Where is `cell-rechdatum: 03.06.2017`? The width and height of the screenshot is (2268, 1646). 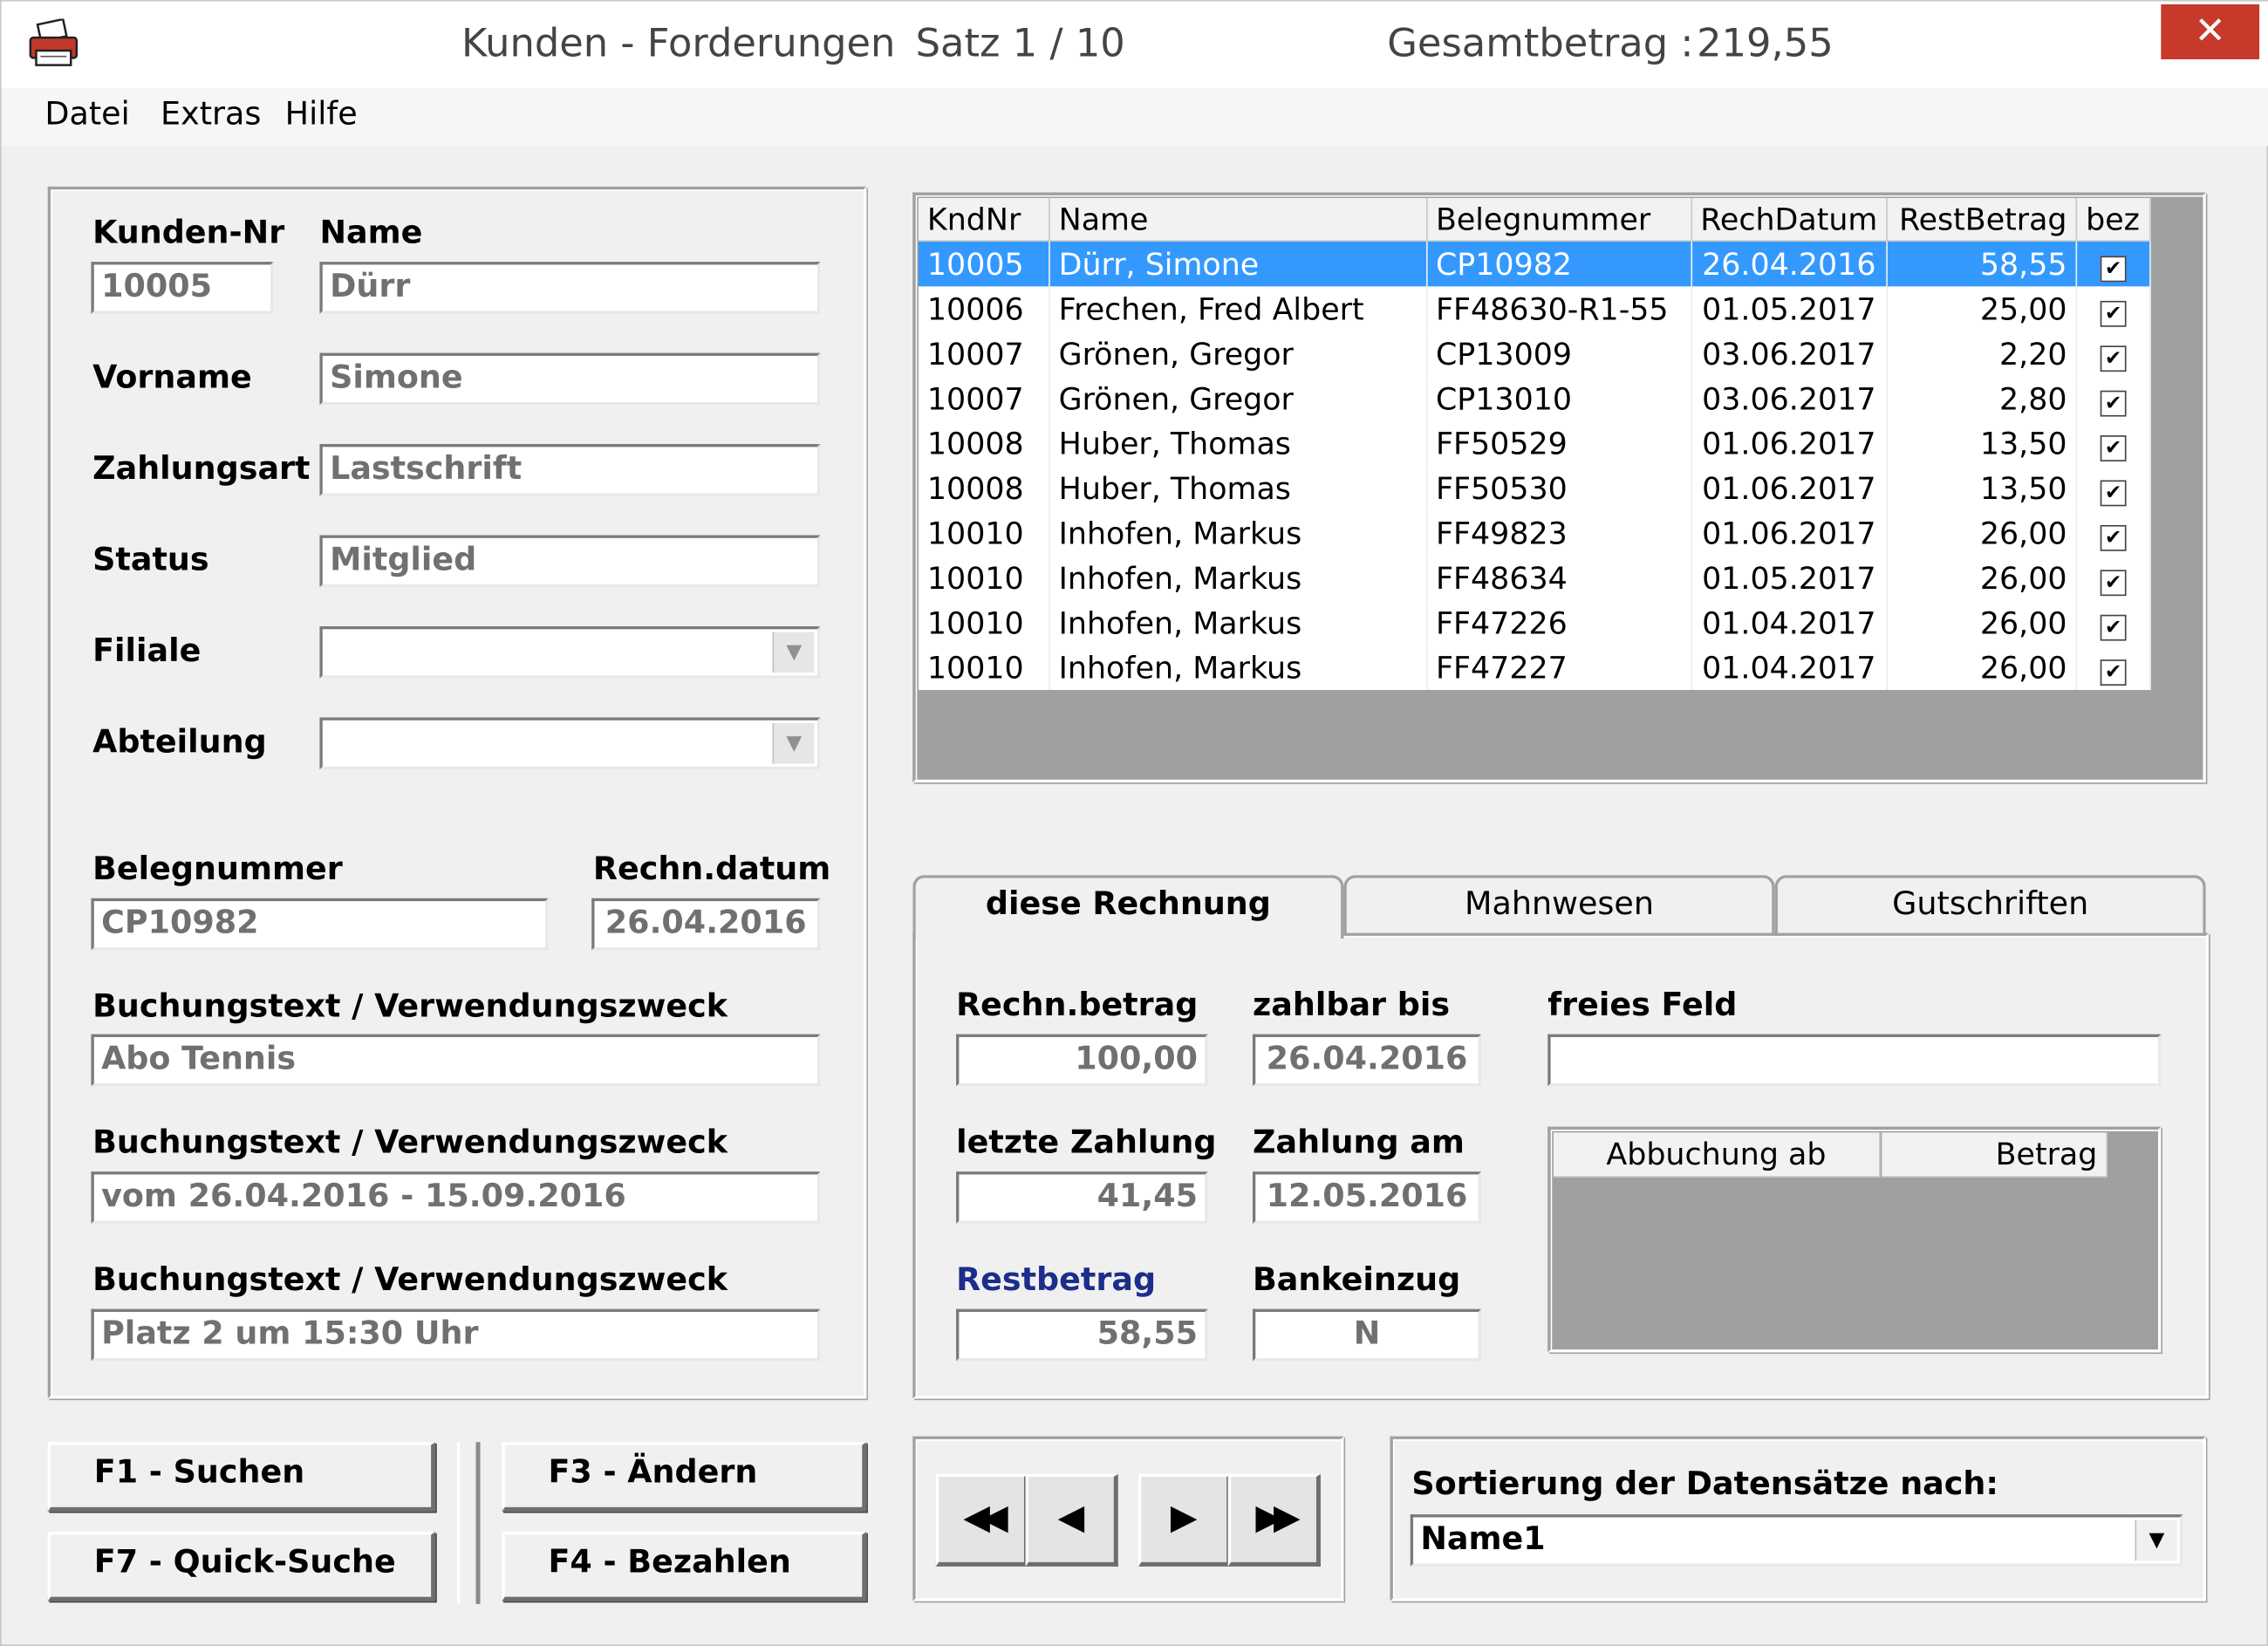
cell-rechdatum: 03.06.2017 is located at coordinates (1790, 398).